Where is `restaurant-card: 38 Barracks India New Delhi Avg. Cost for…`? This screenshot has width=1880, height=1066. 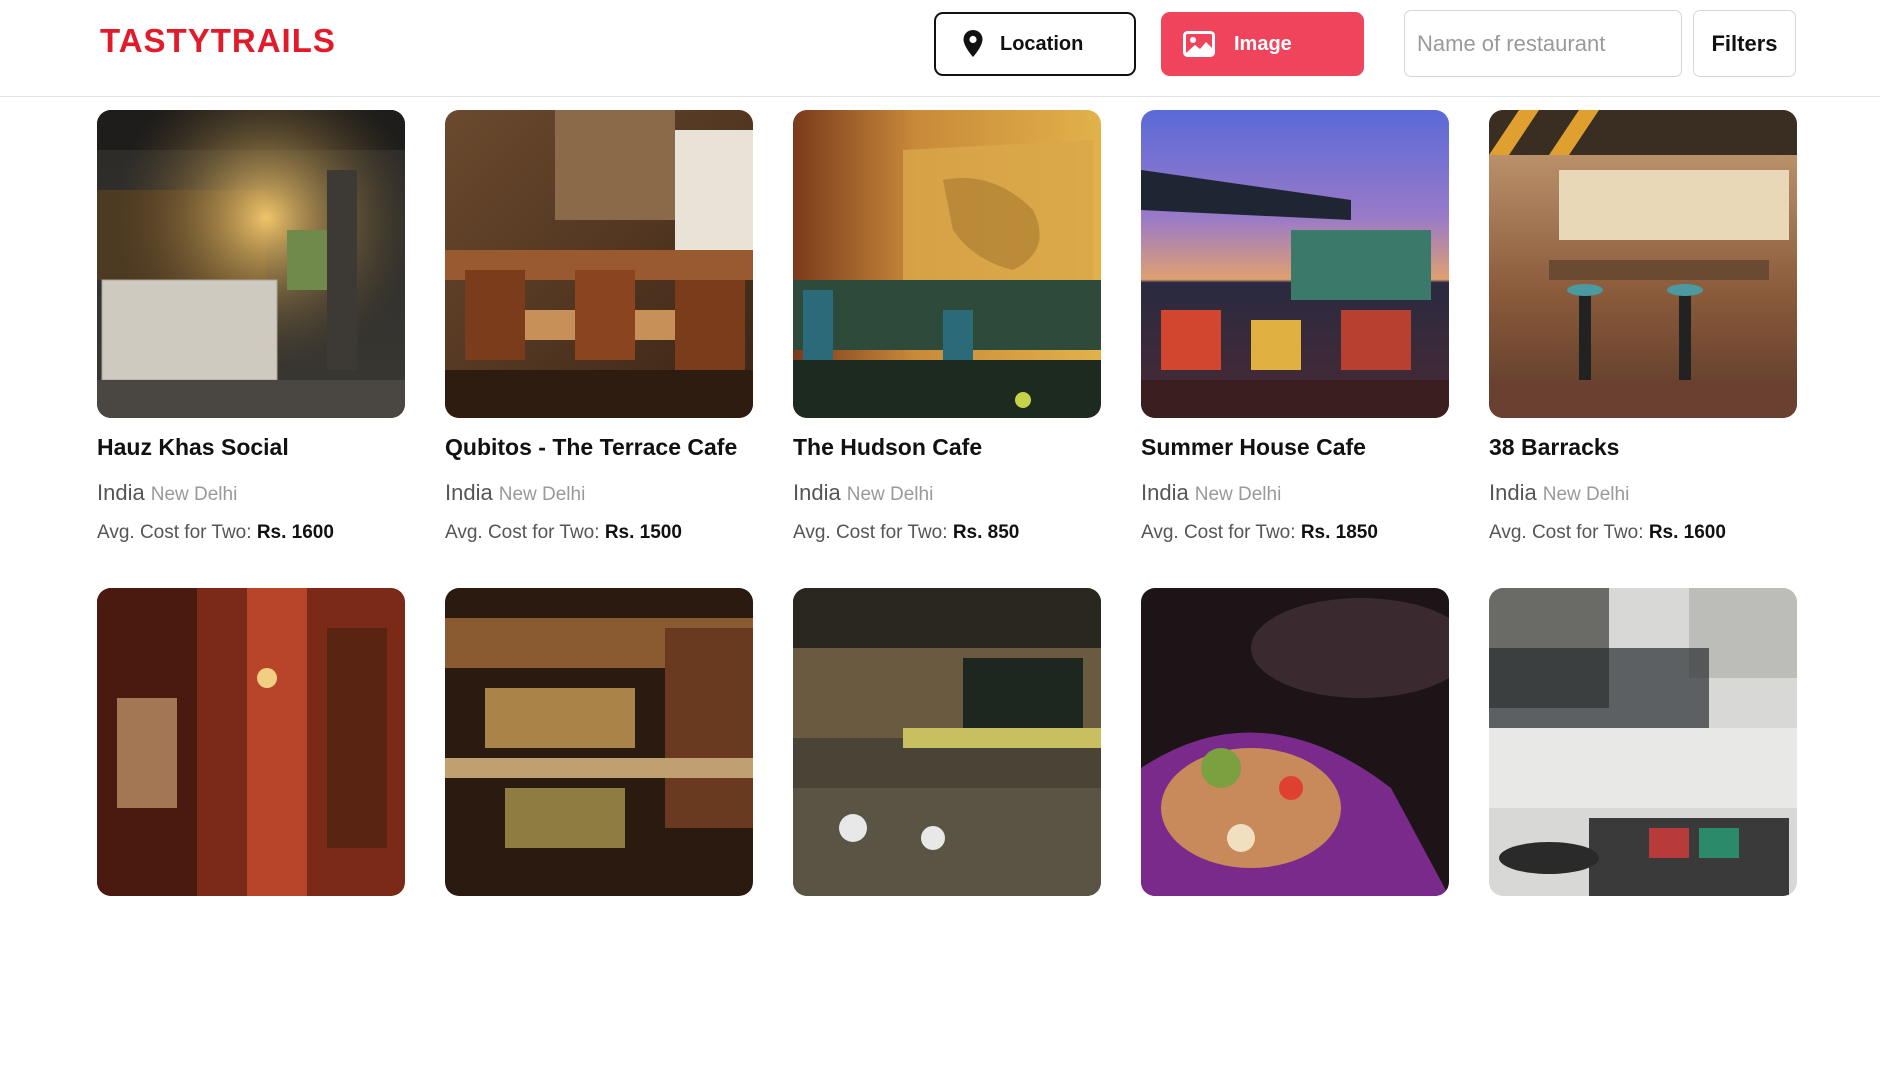 restaurant-card: 38 Barracks India New Delhi Avg. Cost for… is located at coordinates (1643, 349).